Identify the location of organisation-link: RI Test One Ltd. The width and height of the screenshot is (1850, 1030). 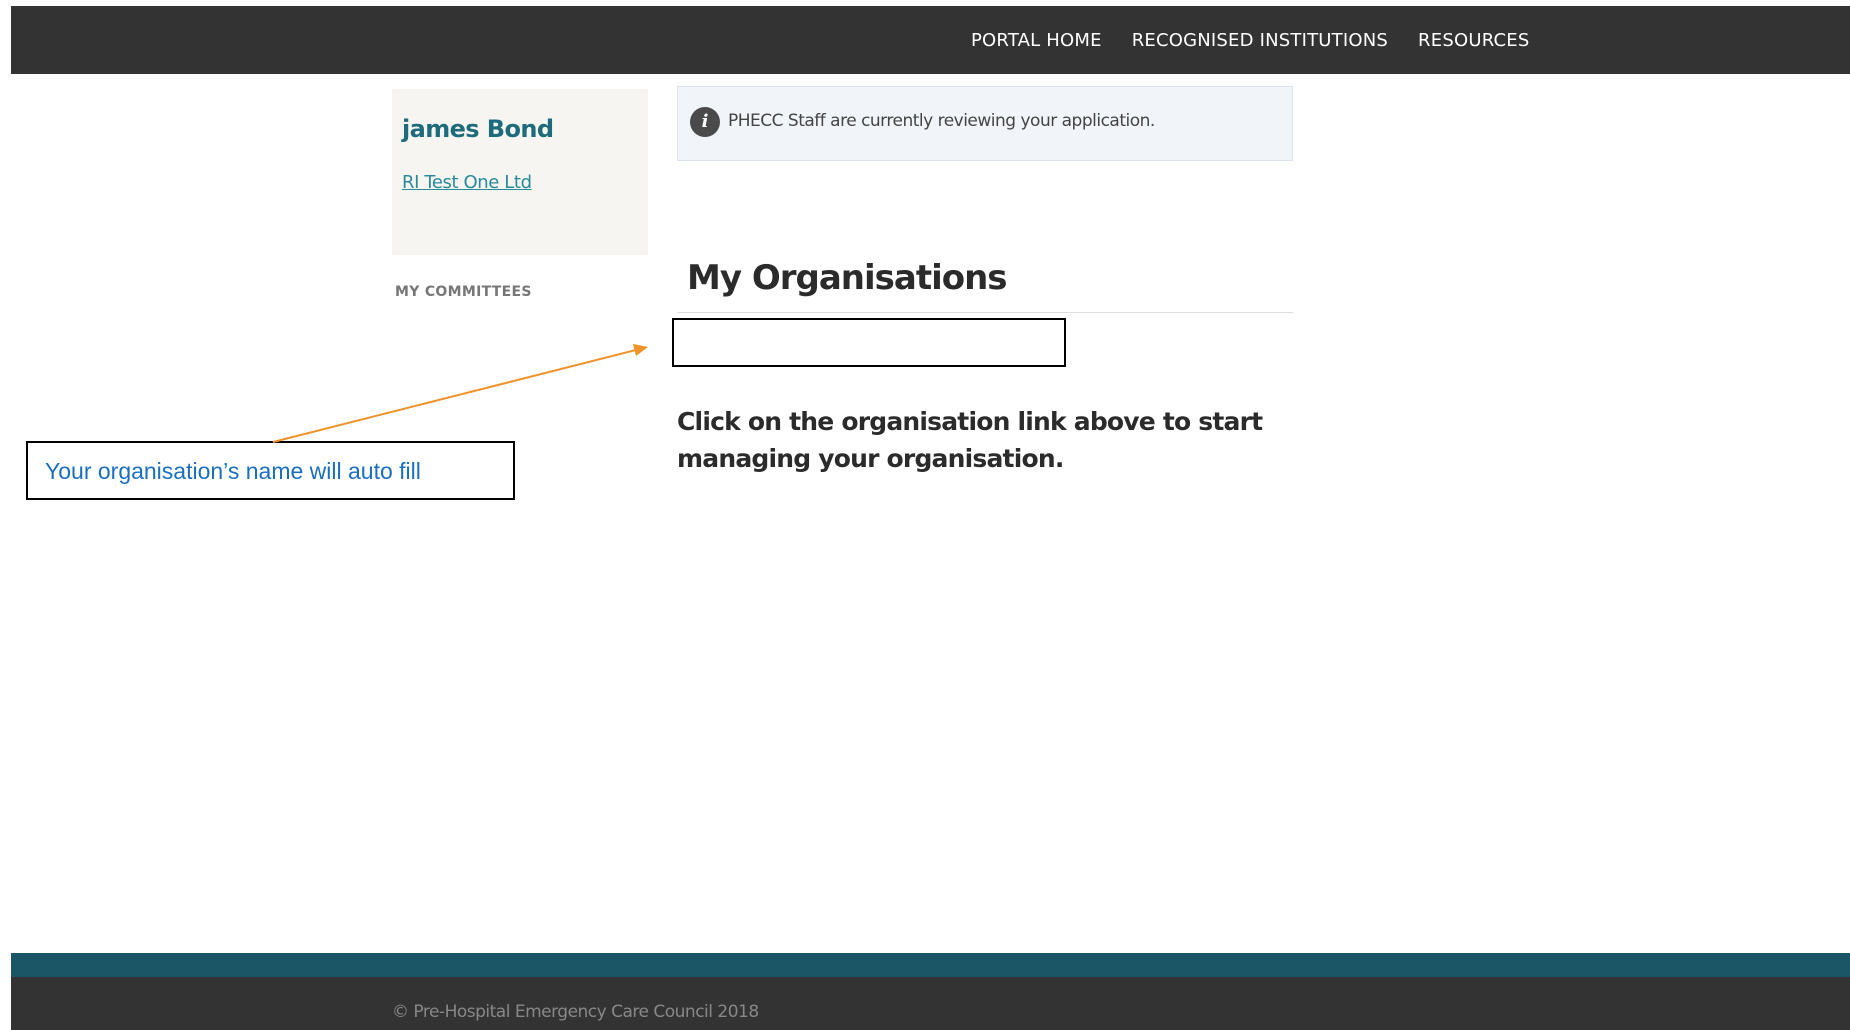
(467, 182).